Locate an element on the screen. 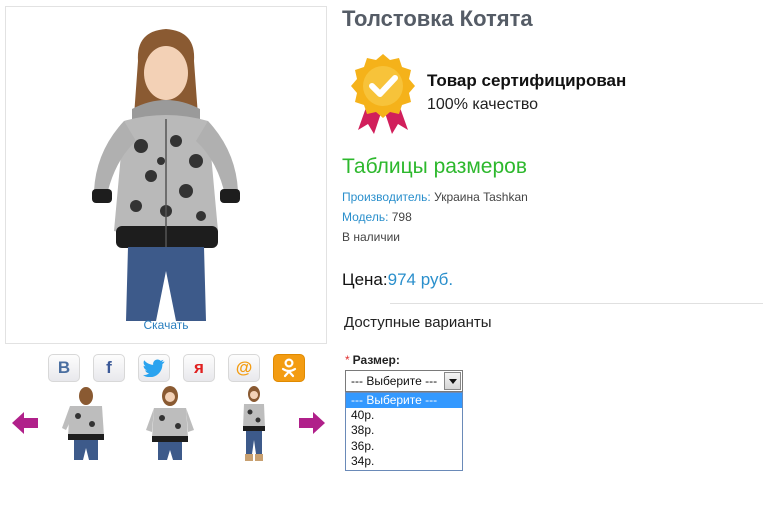  manufacturer-label: Производитель: is located at coordinates (386, 197).